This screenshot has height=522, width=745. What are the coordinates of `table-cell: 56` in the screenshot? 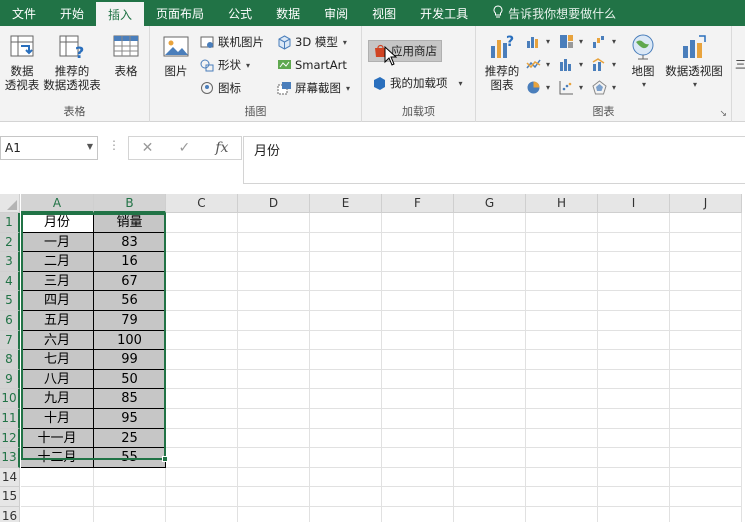 It's located at (130, 301).